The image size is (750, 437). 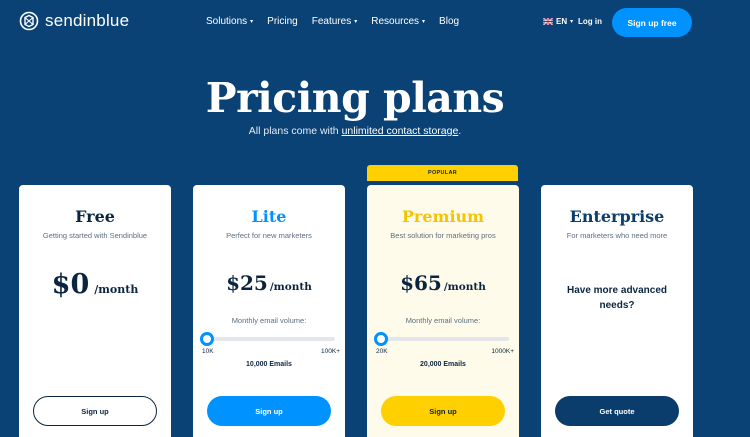 What do you see at coordinates (269, 235) in the screenshot?
I see `plan-description: Perfect for new marketers` at bounding box center [269, 235].